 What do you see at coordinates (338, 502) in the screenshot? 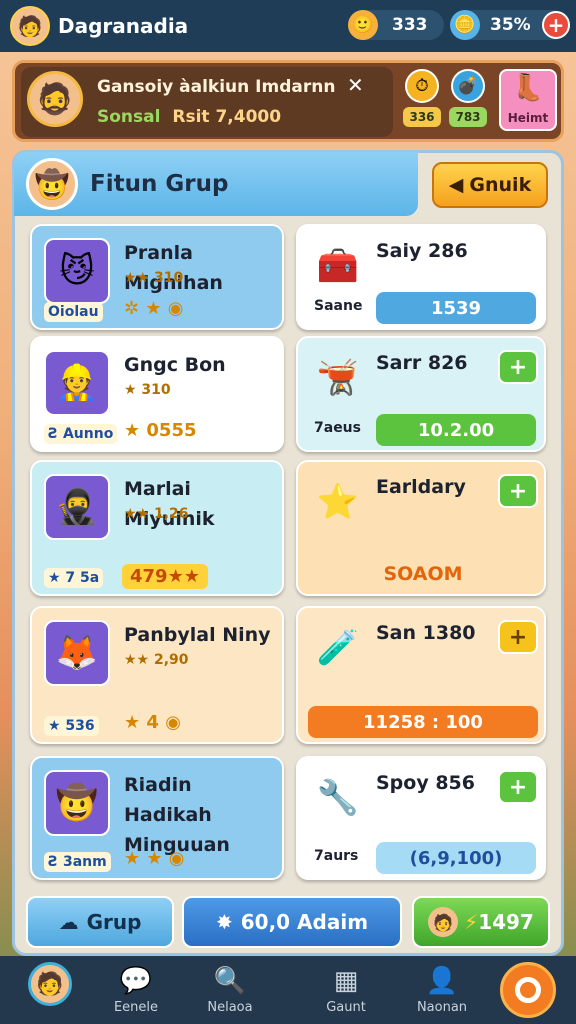
I see `star-icon: ⭐` at bounding box center [338, 502].